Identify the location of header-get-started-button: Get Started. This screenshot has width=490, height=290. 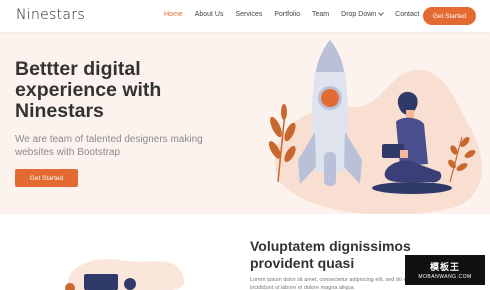
(449, 16).